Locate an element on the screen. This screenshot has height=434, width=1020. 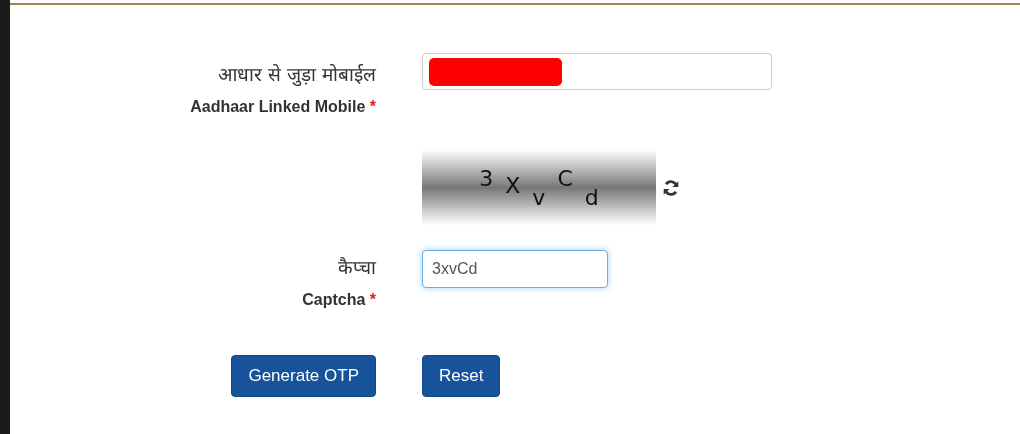
captcha-character: 3 is located at coordinates (486, 178).